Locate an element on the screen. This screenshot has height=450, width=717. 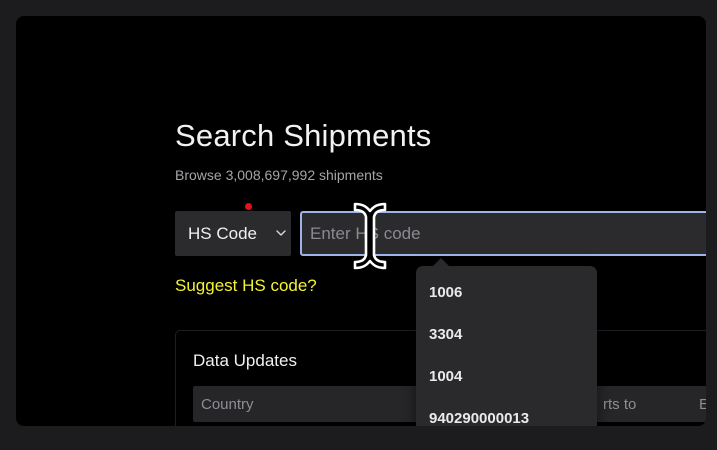
notification-dot is located at coordinates (248, 206).